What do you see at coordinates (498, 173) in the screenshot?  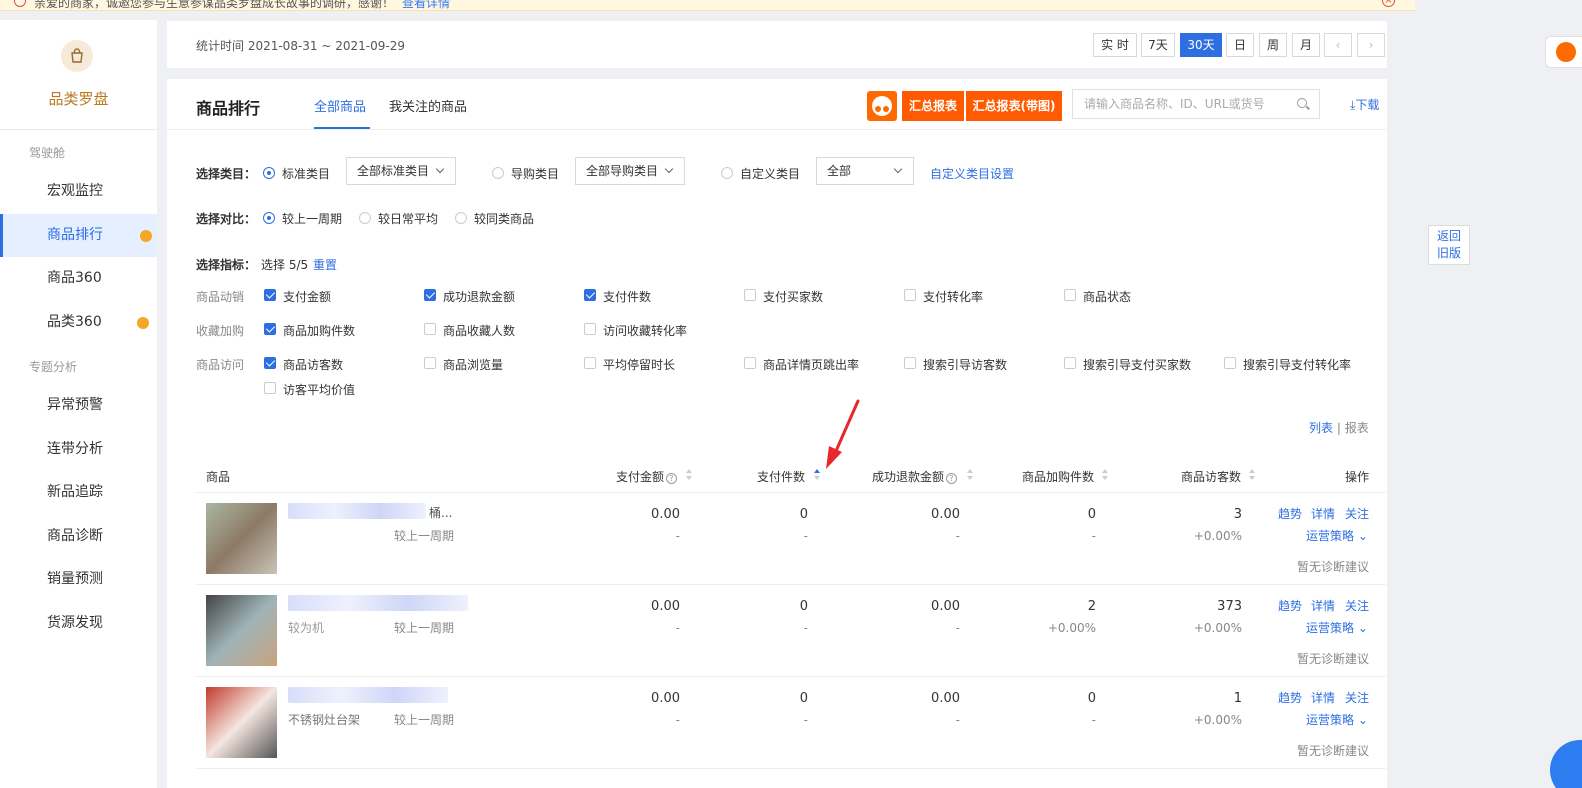 I see `radio-guide-category` at bounding box center [498, 173].